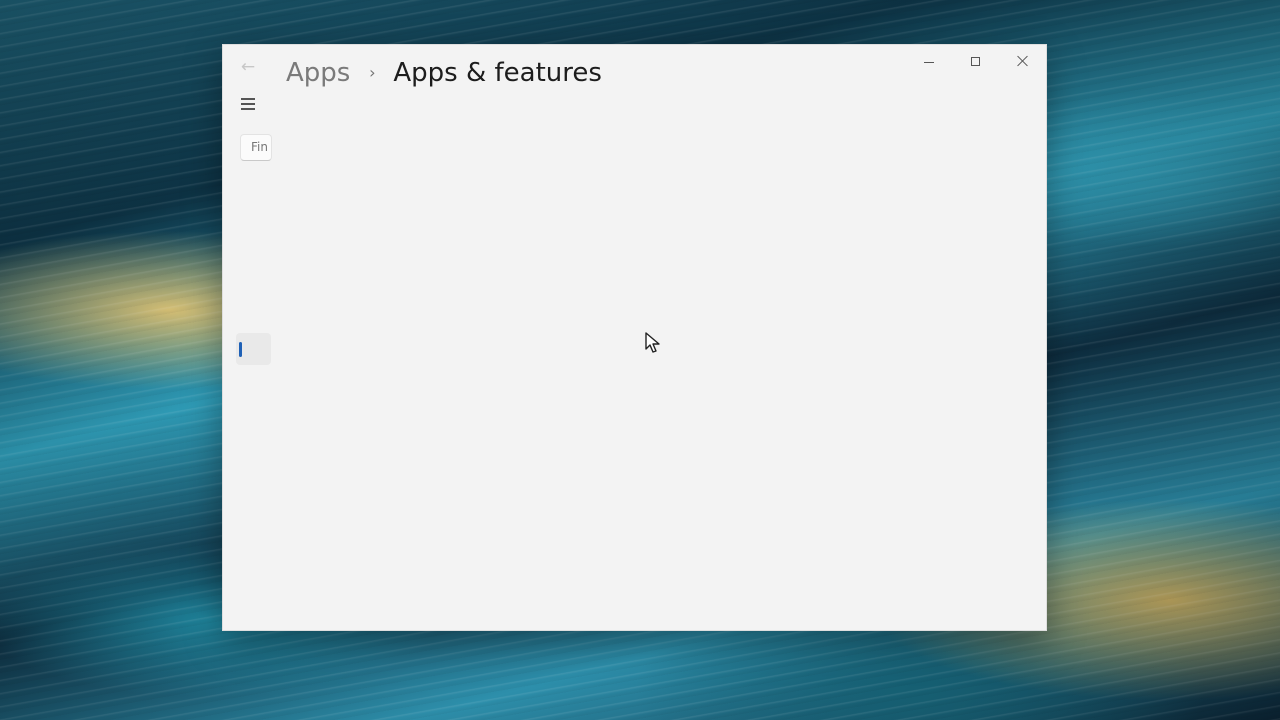 This screenshot has height=720, width=1280. I want to click on window-controls, so click(975, 61).